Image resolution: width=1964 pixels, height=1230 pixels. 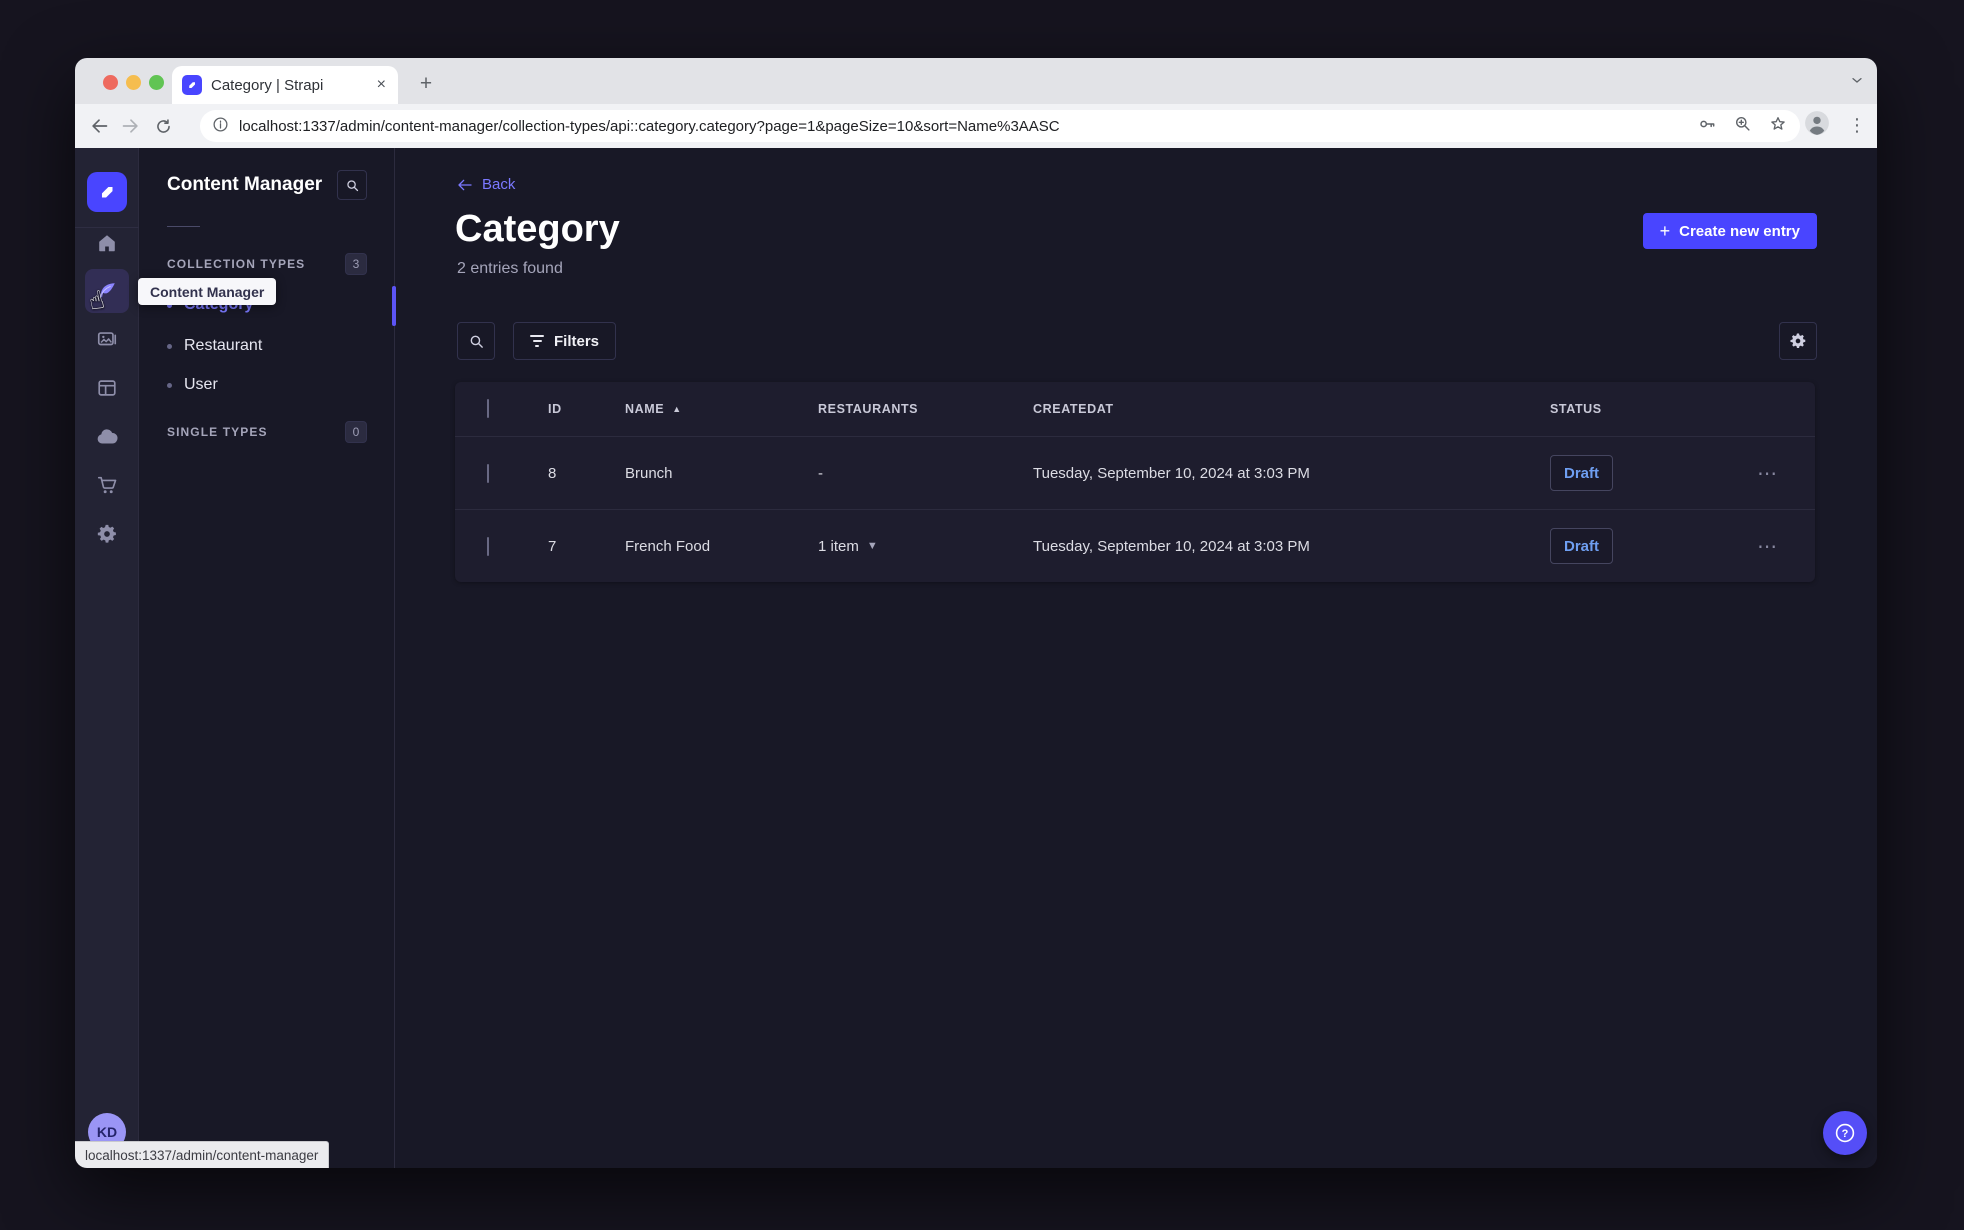 What do you see at coordinates (976, 81) in the screenshot?
I see `tab-strip: Category | Strapi × +` at bounding box center [976, 81].